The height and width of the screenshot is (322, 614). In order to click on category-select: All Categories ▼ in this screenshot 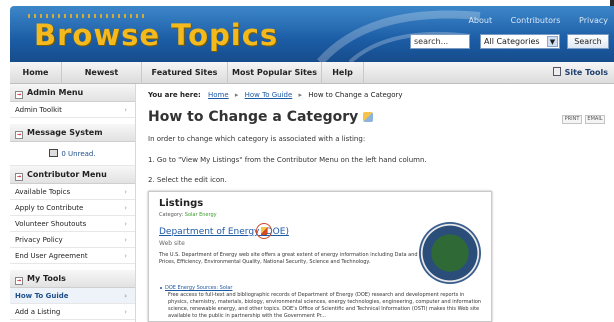, I will do `click(520, 41)`.